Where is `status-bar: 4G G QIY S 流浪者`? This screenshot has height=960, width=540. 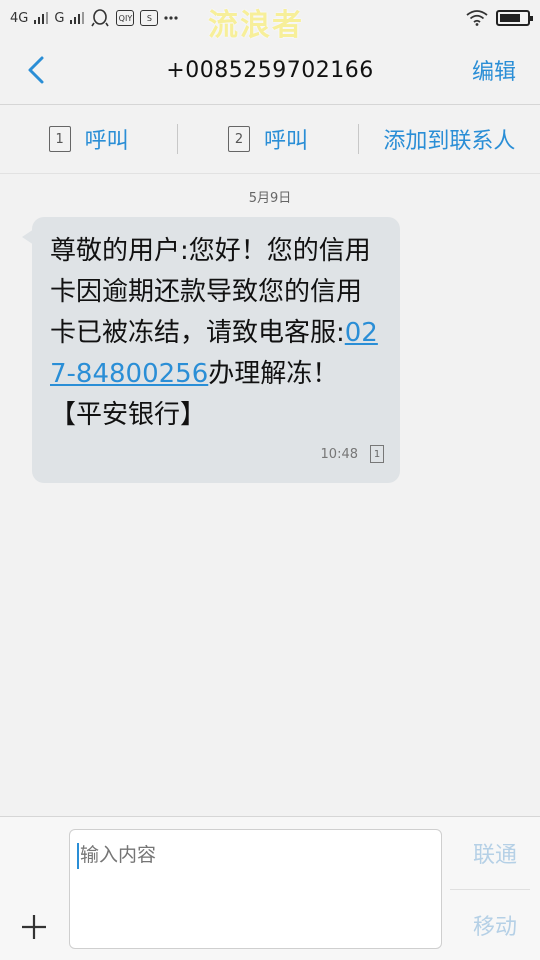
status-bar: 4G G QIY S 流浪者 is located at coordinates (270, 21).